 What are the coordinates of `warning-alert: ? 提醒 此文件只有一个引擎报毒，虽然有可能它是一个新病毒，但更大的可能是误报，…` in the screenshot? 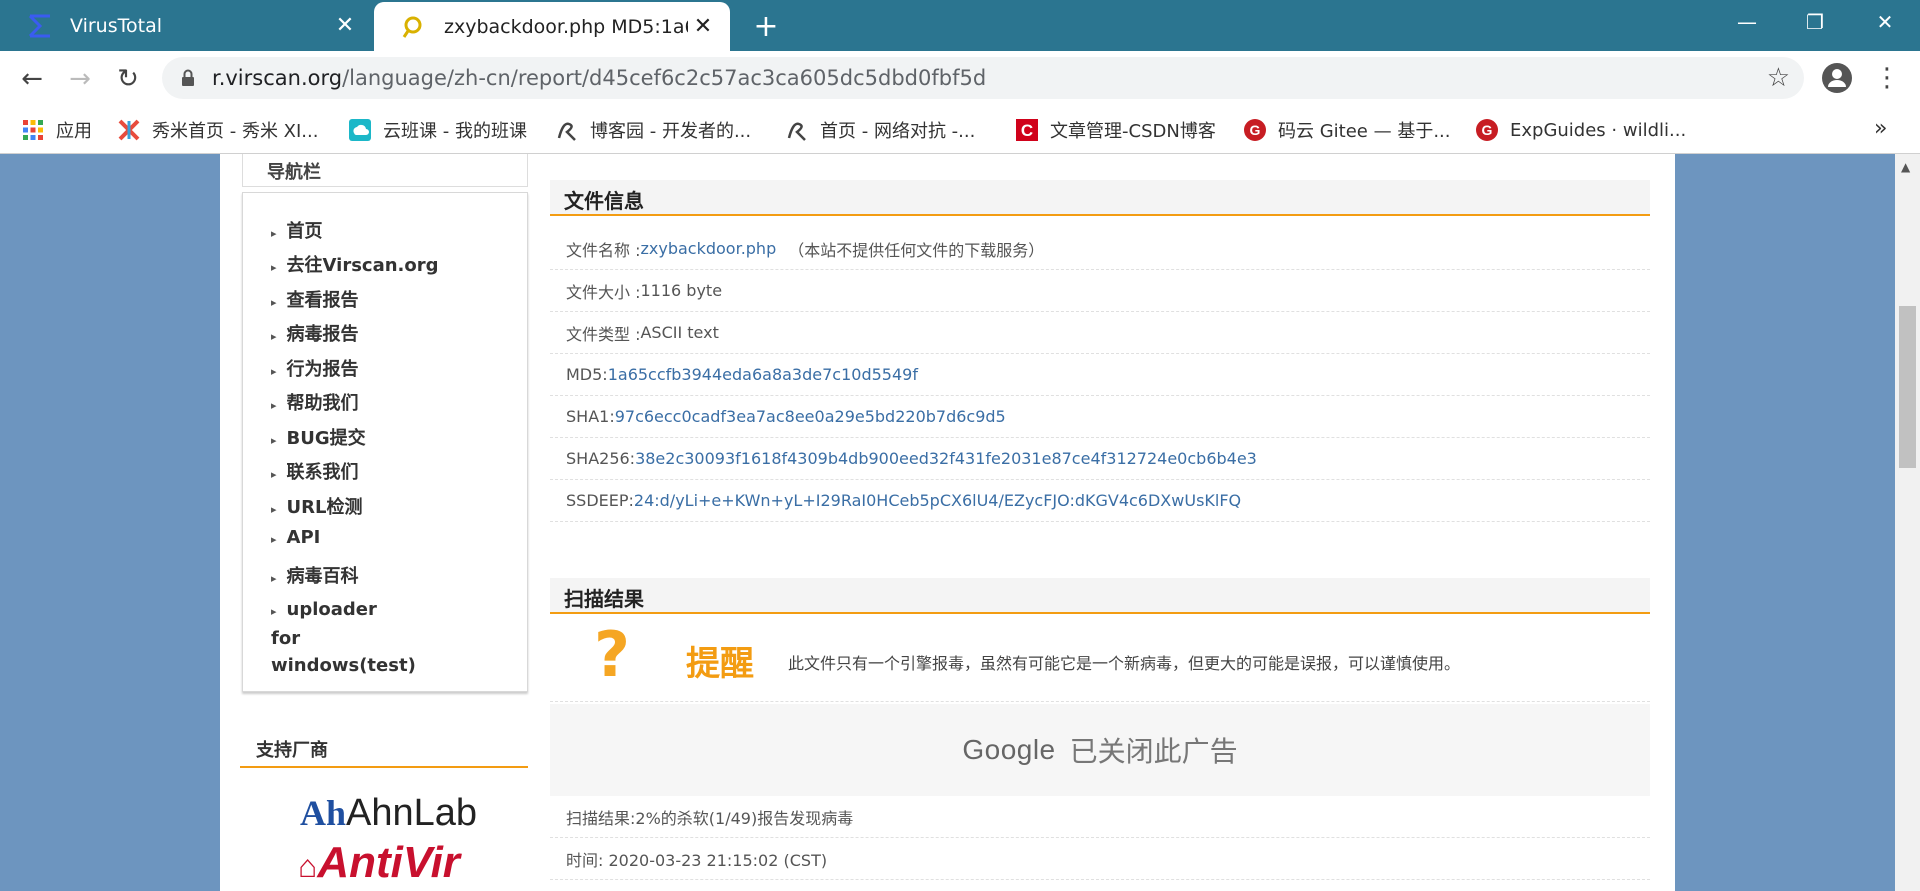 It's located at (1100, 658).